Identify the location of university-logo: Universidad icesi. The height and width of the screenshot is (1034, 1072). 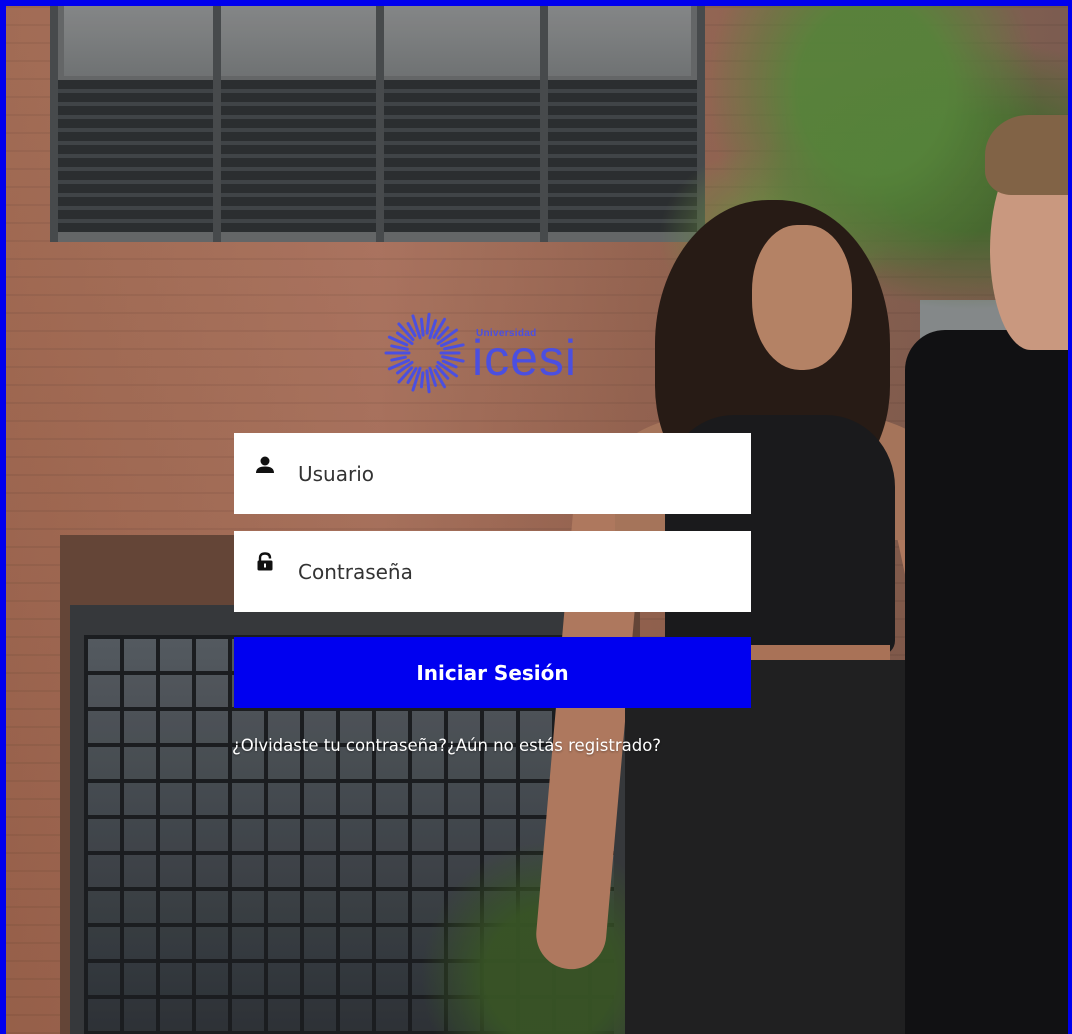
(499, 353).